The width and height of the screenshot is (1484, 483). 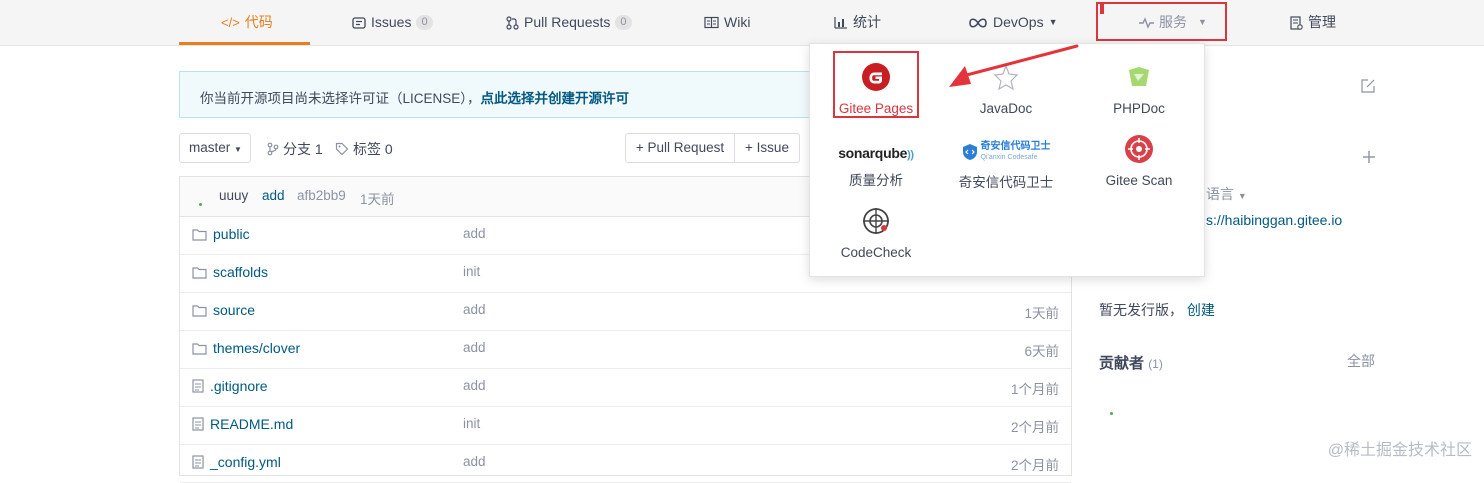 What do you see at coordinates (1006, 182) in the screenshot?
I see `service-label: 奇安信代码卫士` at bounding box center [1006, 182].